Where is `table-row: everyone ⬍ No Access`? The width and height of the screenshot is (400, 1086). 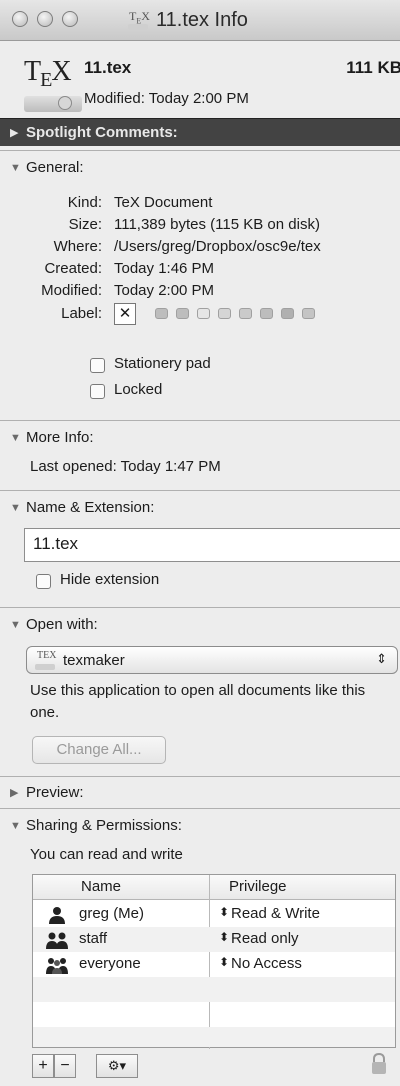 table-row: everyone ⬍ No Access is located at coordinates (214, 964).